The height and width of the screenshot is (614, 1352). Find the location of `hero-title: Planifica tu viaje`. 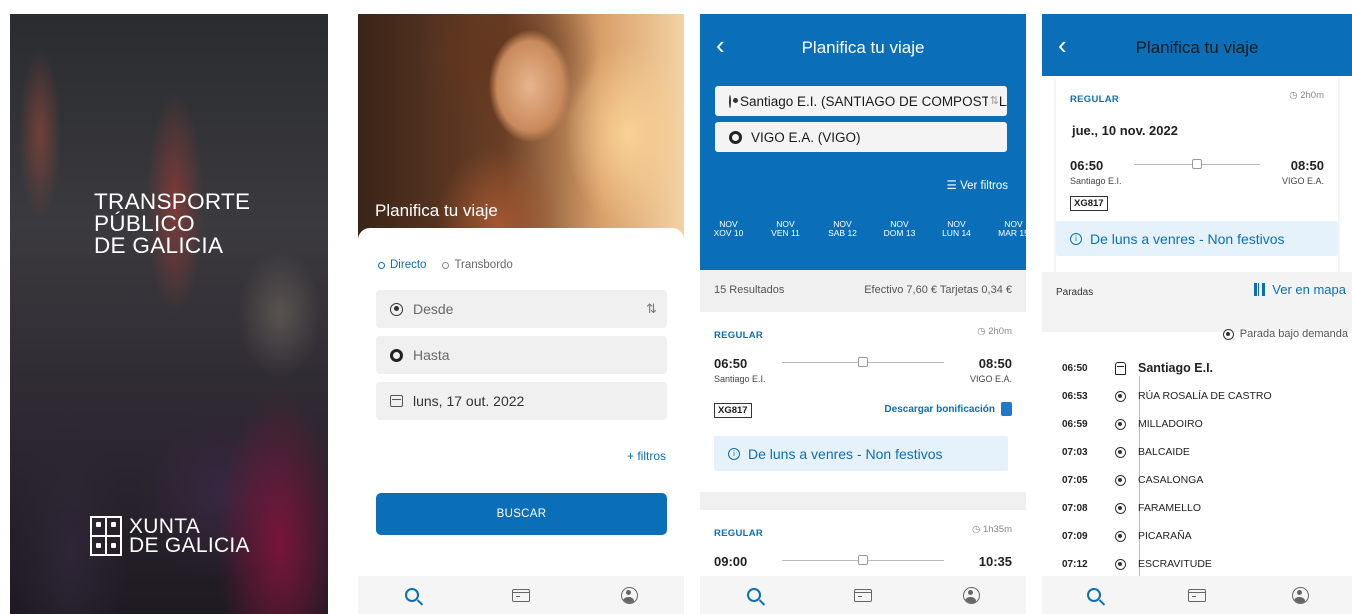

hero-title: Planifica tu viaje is located at coordinates (436, 210).